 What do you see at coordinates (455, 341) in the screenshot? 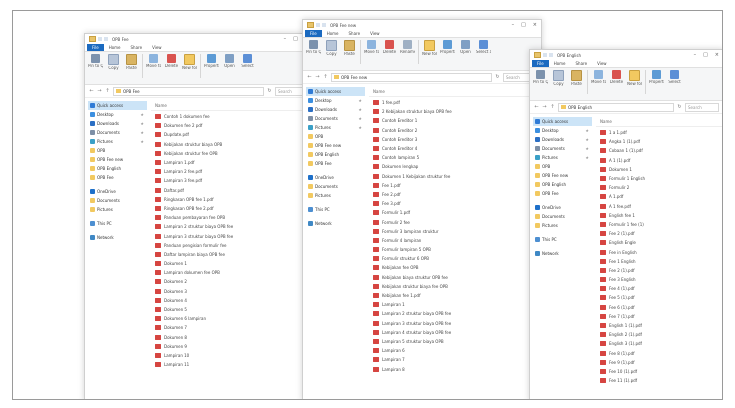
I see `file-row: Lampiran 5 struktur biaya OPB` at bounding box center [455, 341].